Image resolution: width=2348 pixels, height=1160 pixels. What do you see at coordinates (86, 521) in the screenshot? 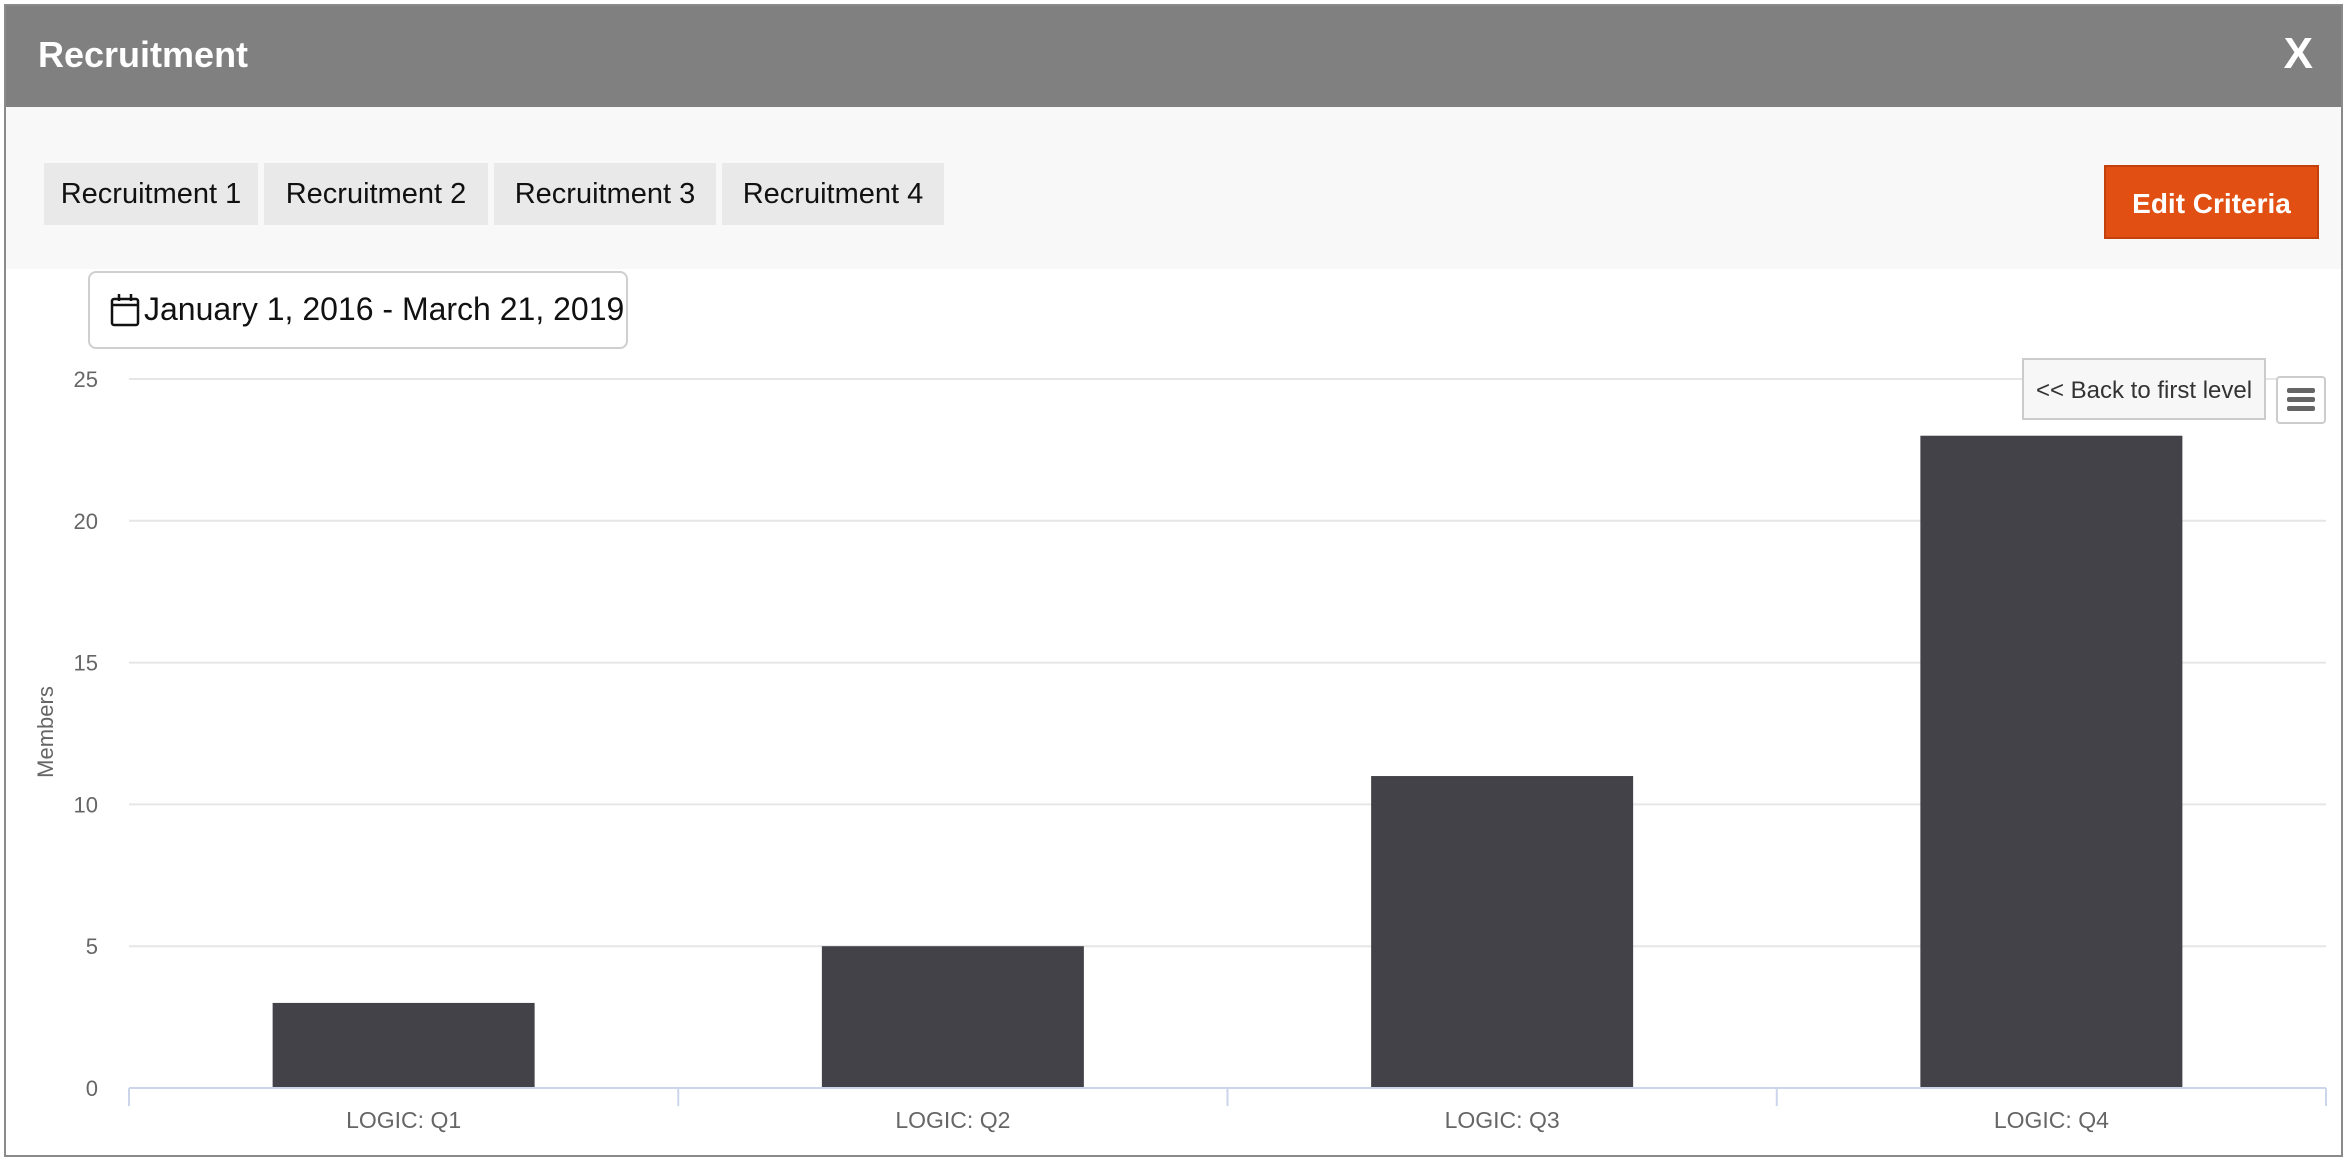
I see `y-tick-label: 20` at bounding box center [86, 521].